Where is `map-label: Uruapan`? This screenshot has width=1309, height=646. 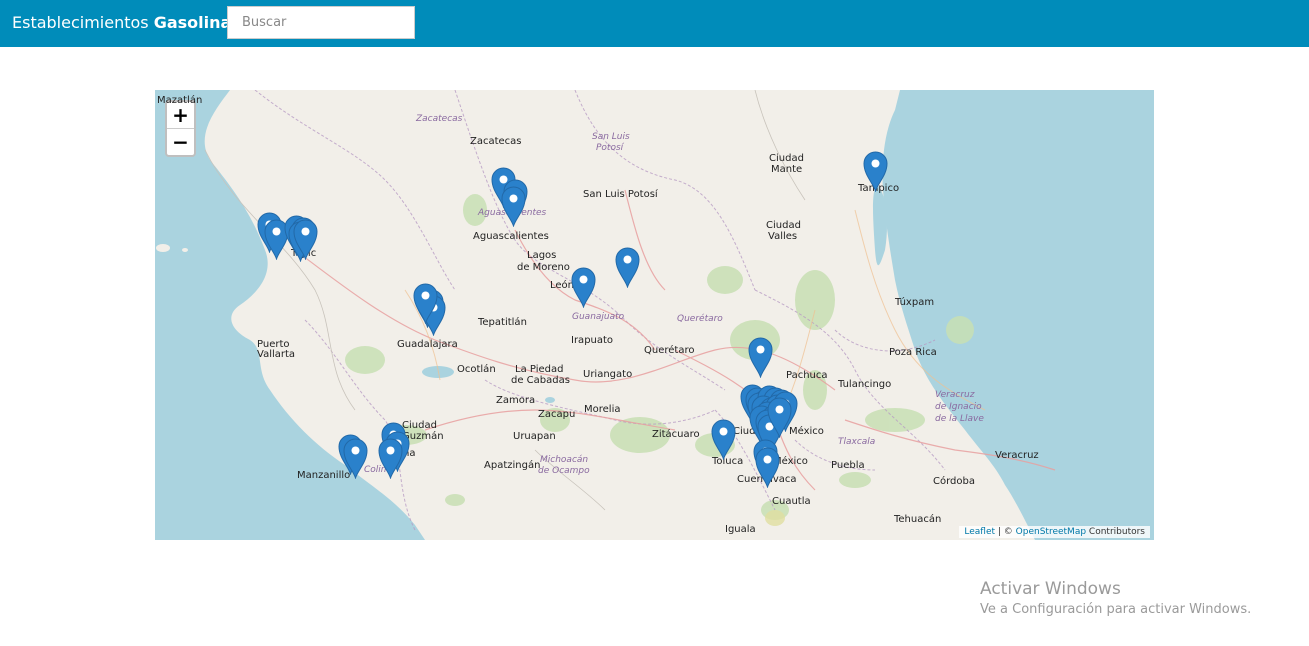
map-label: Uruapan is located at coordinates (534, 436).